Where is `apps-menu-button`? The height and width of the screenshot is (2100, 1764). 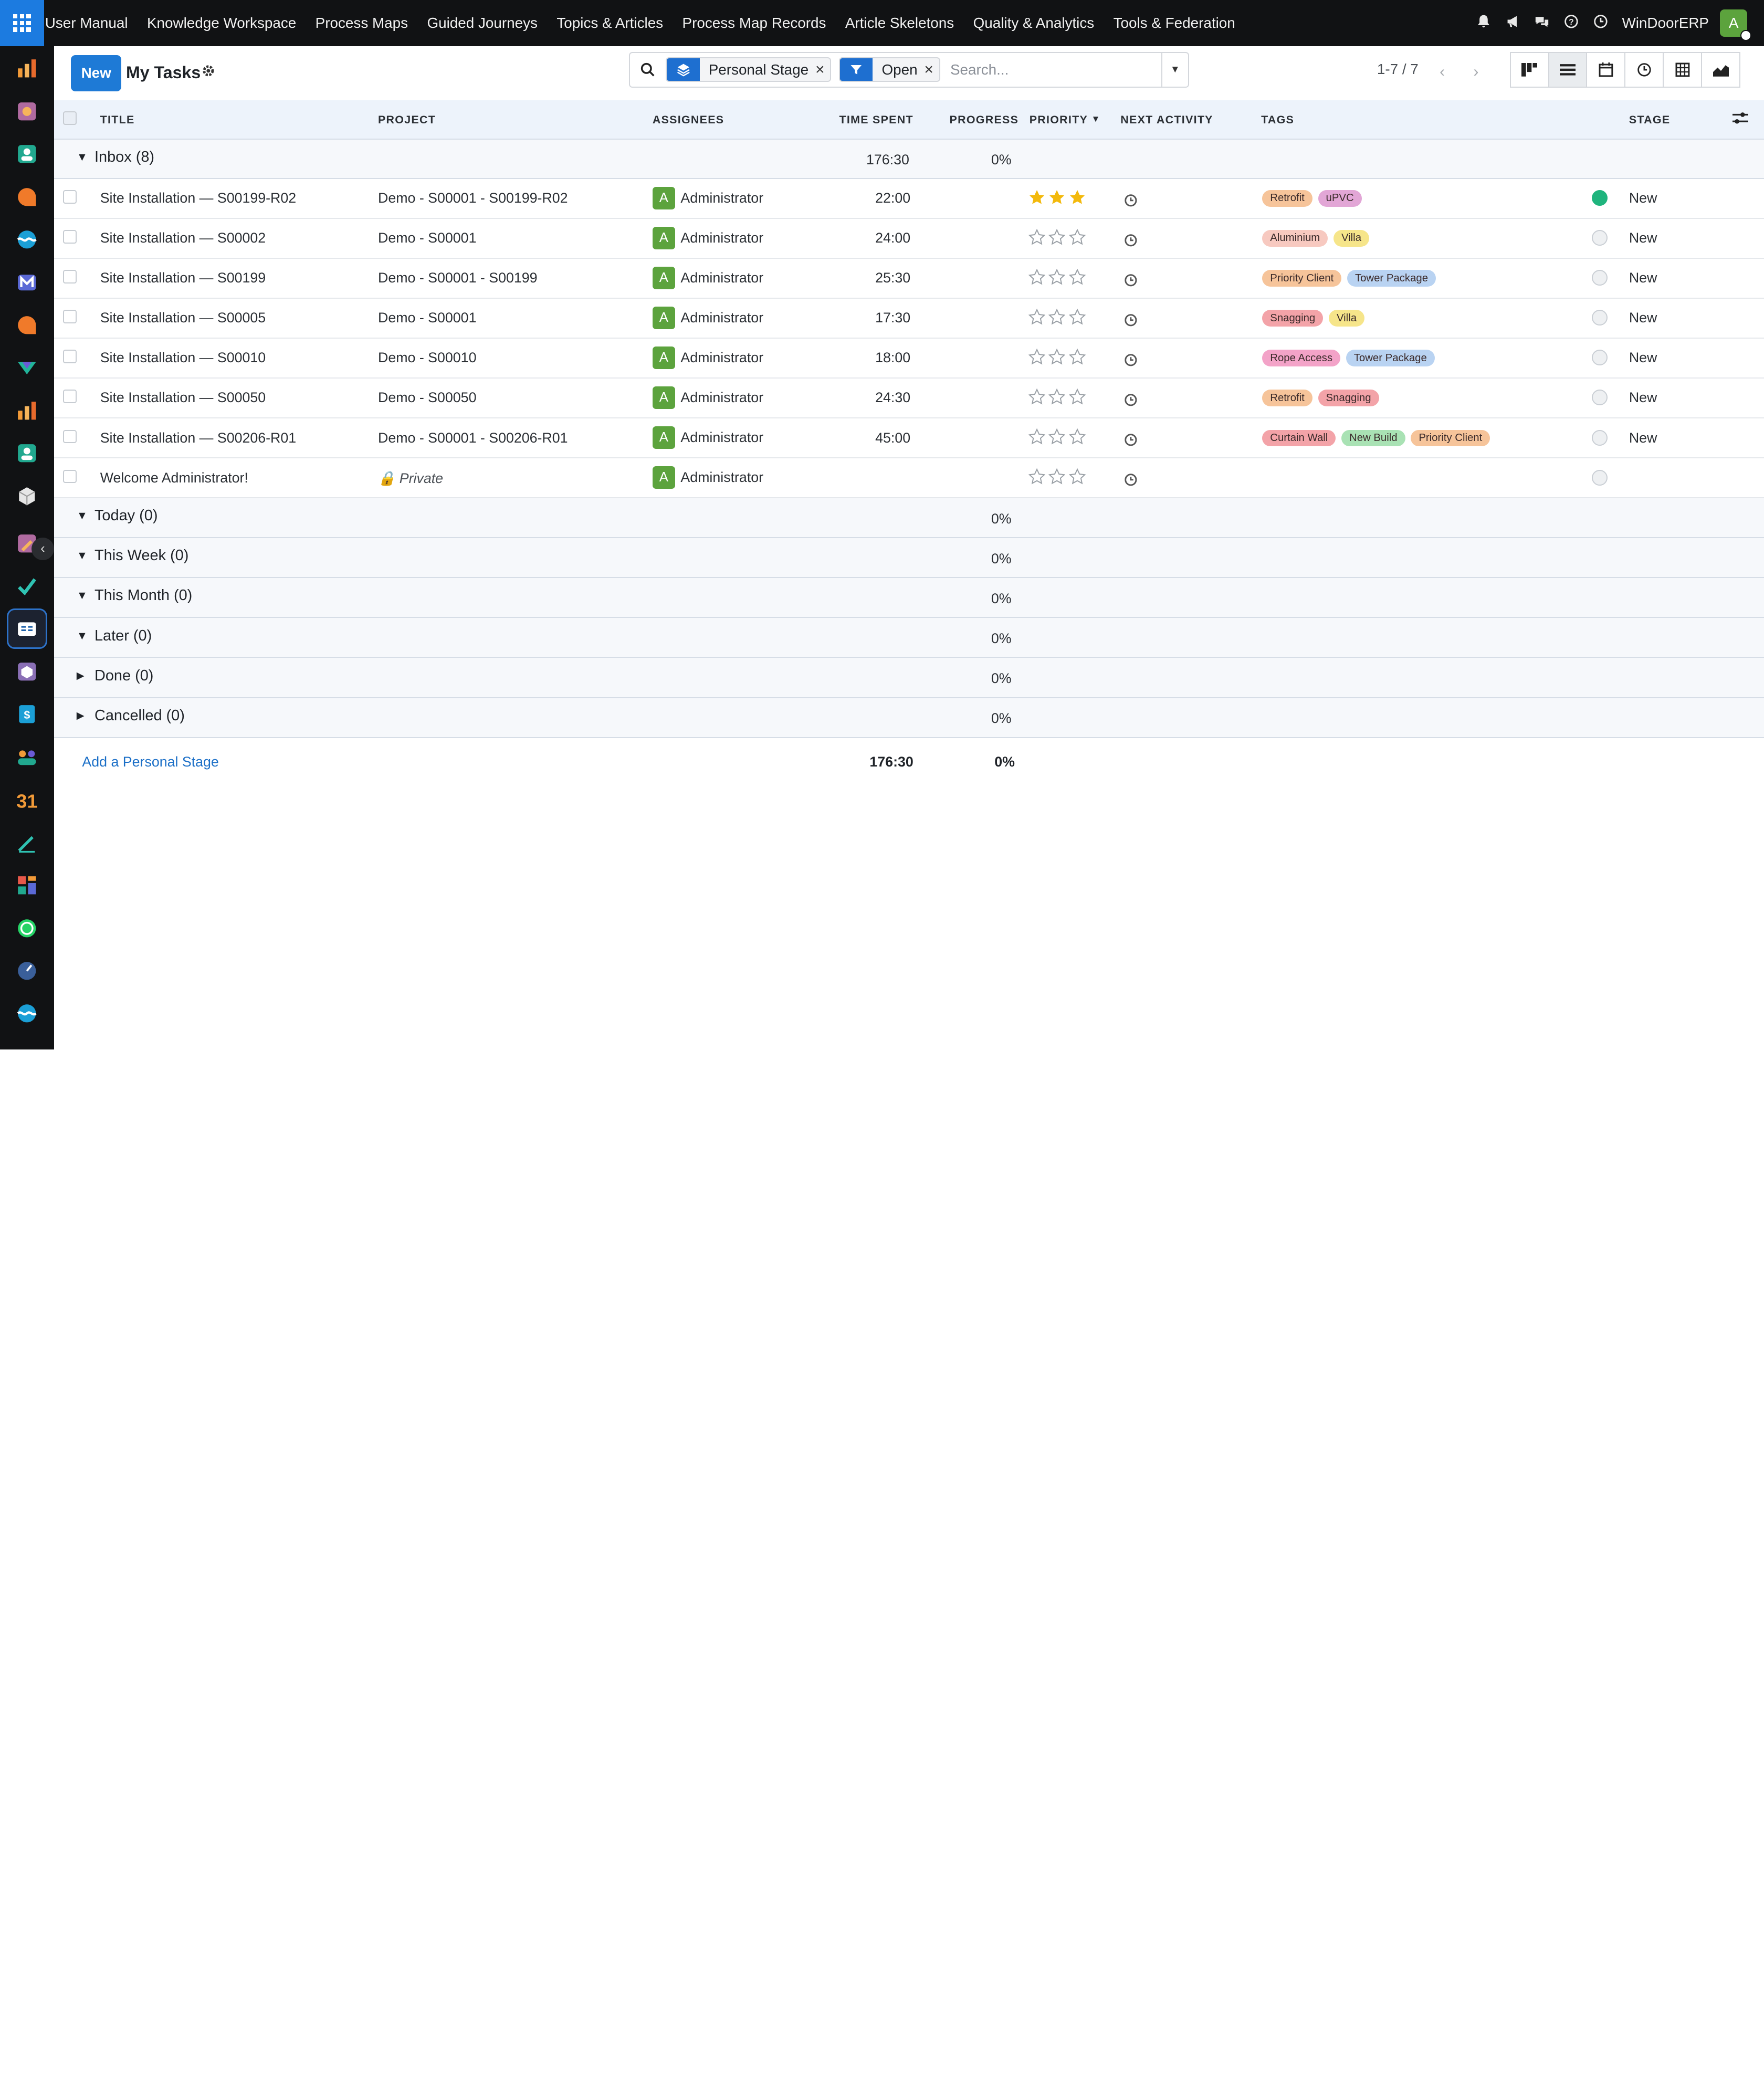
apps-menu-button is located at coordinates (22, 23).